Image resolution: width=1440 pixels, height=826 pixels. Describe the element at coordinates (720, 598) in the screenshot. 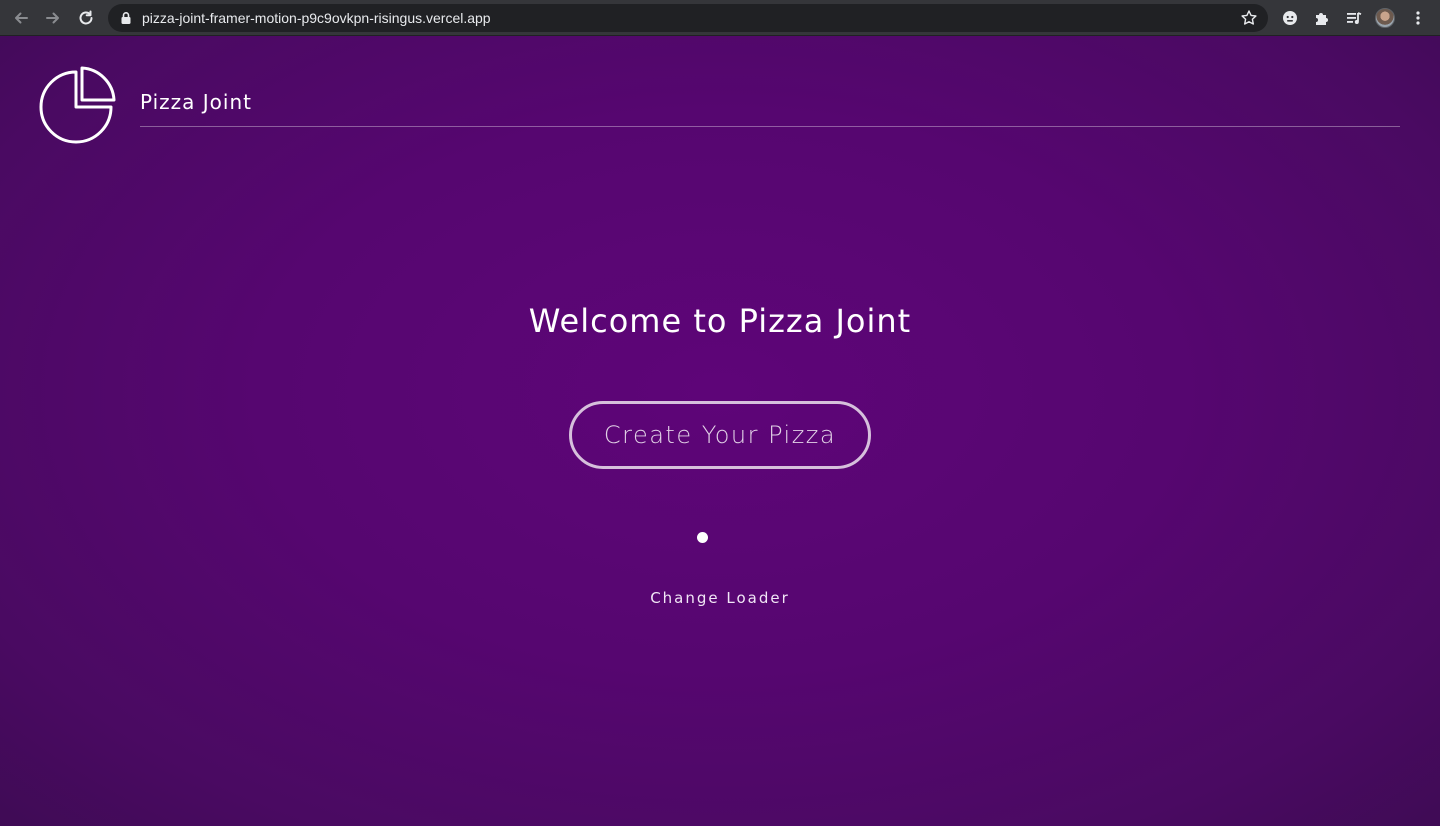

I see `change-loader-button: Change Loader` at that location.